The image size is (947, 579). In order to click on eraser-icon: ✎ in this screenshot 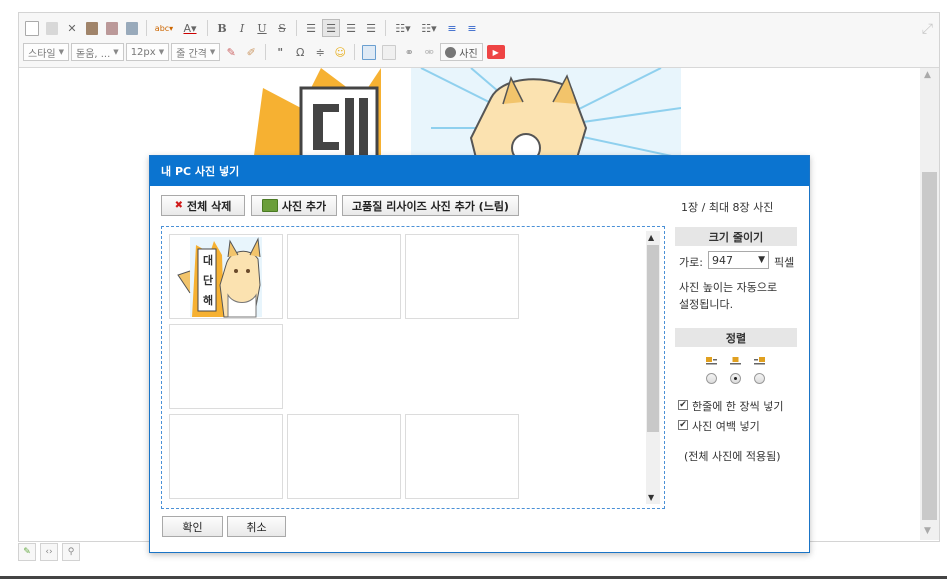, I will do `click(231, 52)`.